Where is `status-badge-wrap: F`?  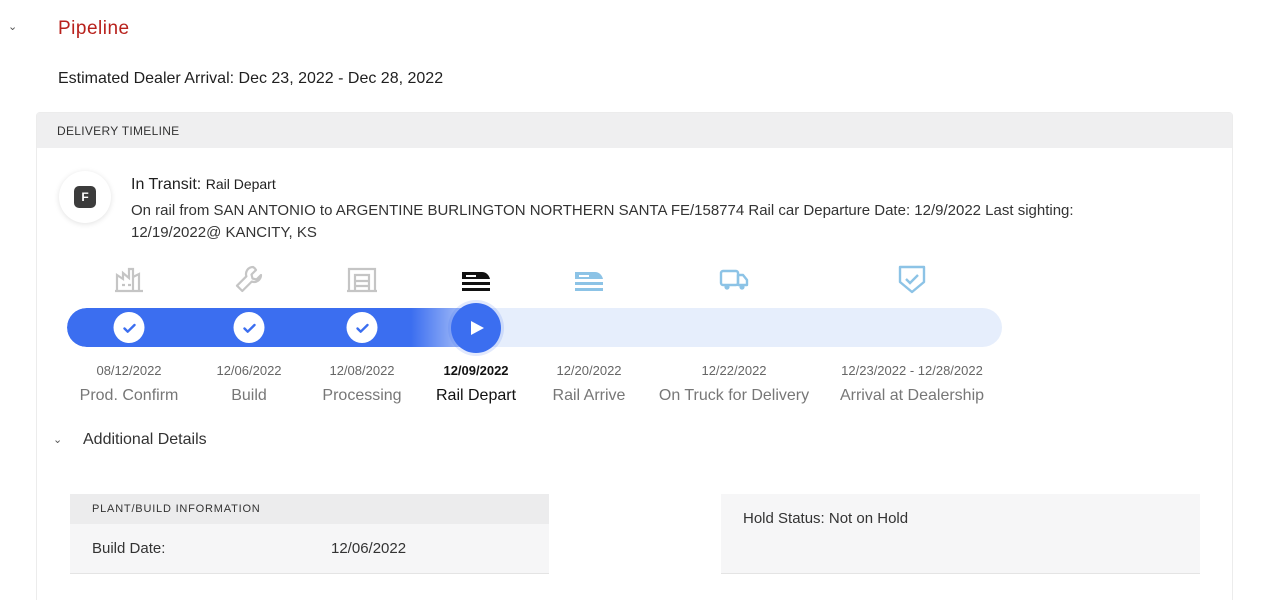
status-badge-wrap: F is located at coordinates (85, 197).